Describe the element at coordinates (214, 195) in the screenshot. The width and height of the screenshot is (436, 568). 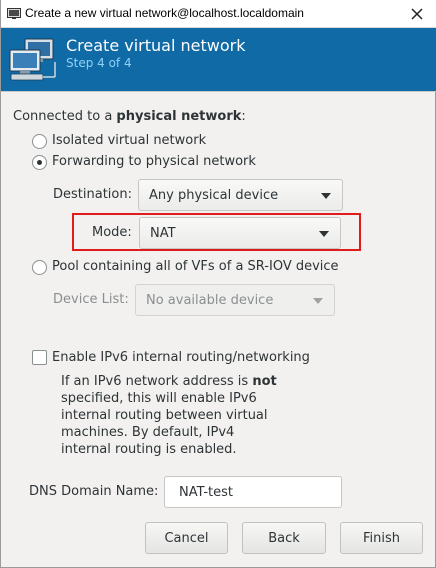
I see `destination-value: Any physical device` at that location.